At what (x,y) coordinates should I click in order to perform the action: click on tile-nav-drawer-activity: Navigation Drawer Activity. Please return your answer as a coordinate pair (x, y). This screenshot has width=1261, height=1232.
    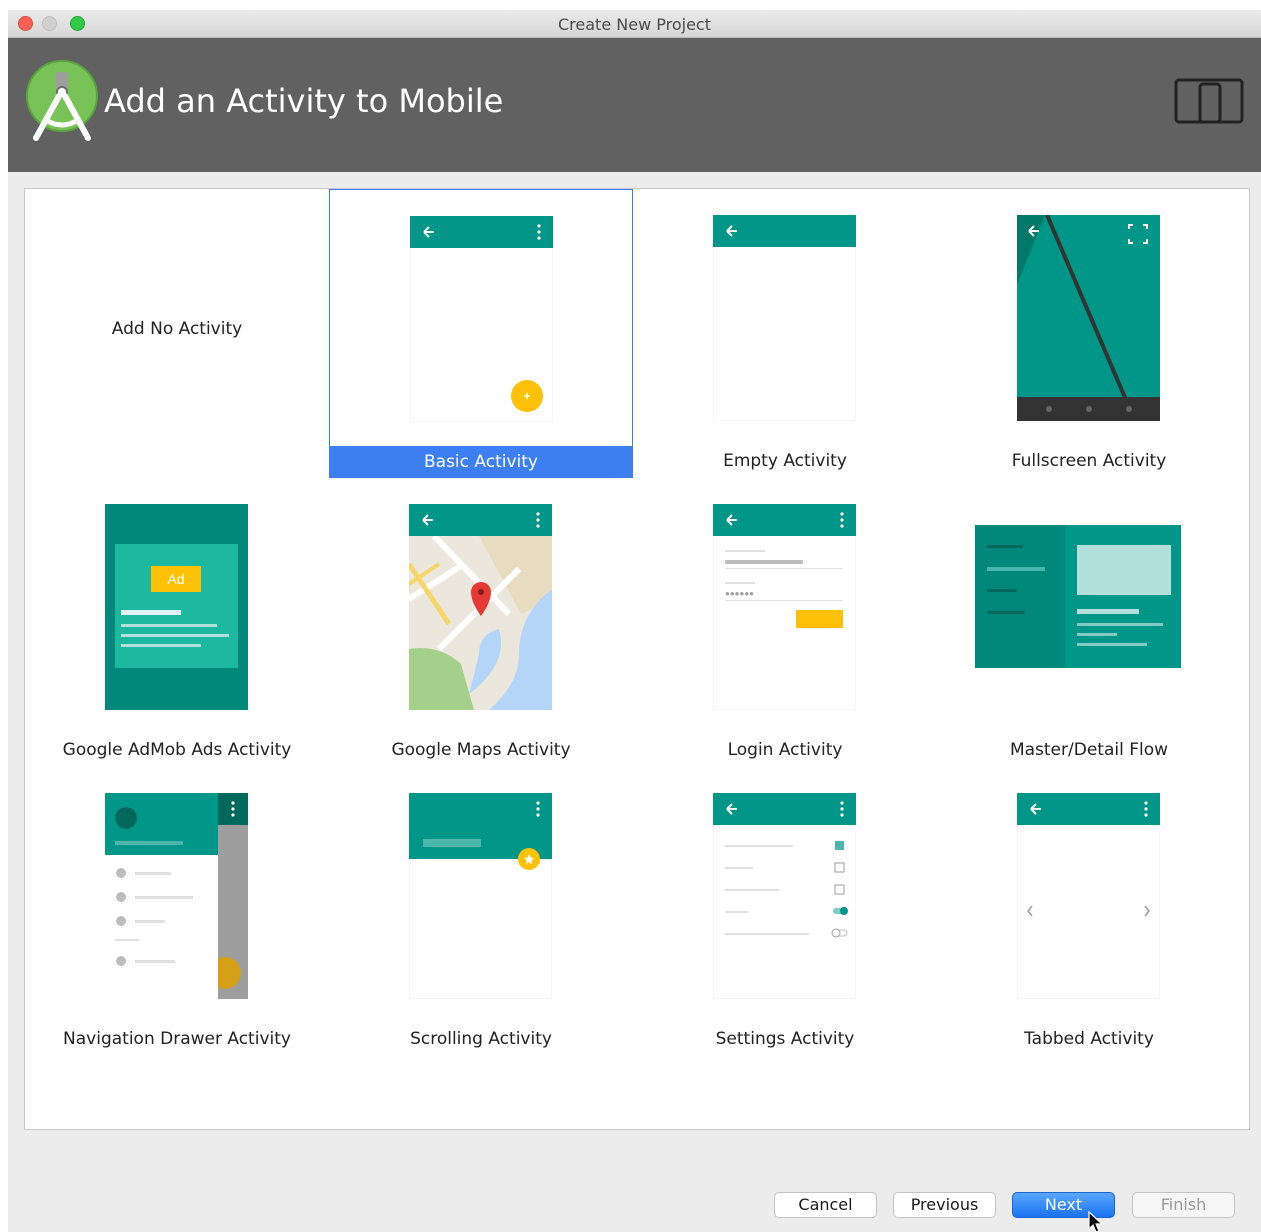
    Looking at the image, I should click on (177, 911).